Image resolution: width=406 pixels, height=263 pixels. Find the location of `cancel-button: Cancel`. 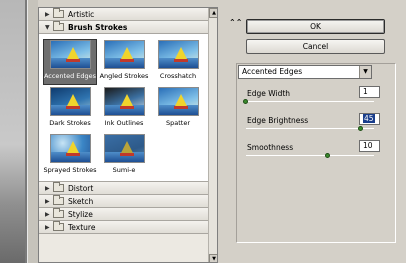

cancel-button: Cancel is located at coordinates (315, 46).